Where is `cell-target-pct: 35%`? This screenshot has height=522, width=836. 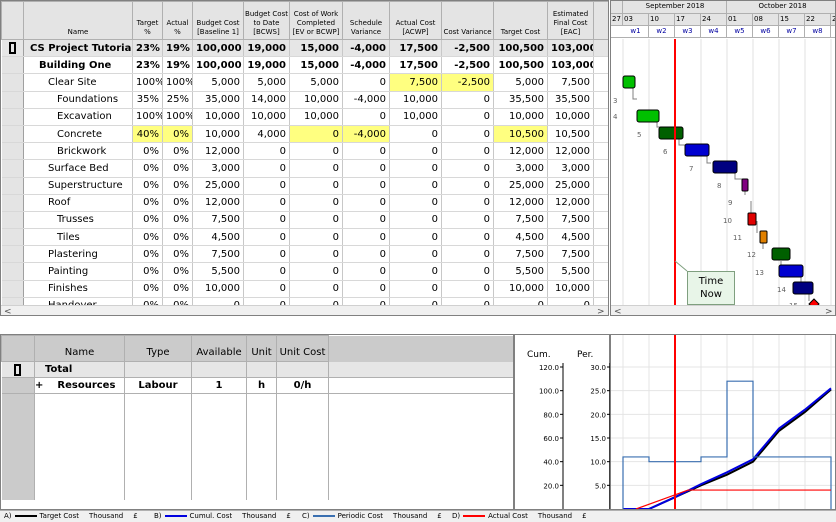 cell-target-pct: 35% is located at coordinates (147, 100).